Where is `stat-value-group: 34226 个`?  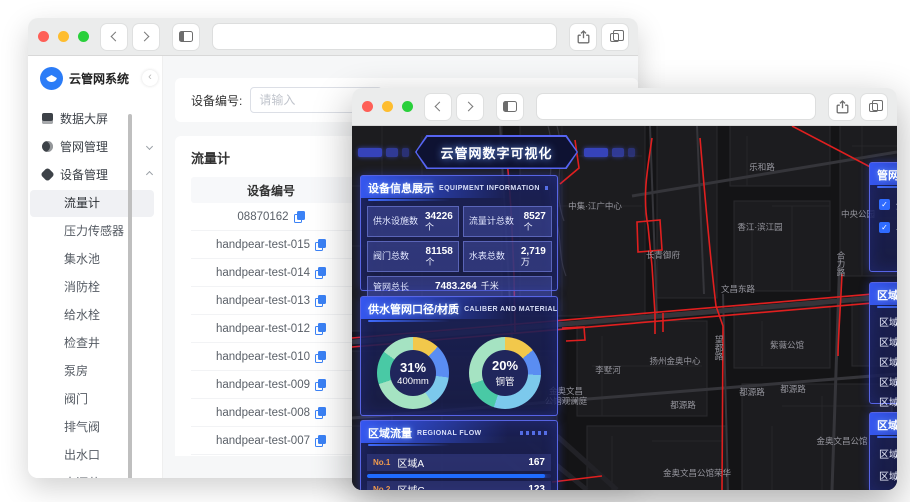 stat-value-group: 34226 个 is located at coordinates (439, 222).